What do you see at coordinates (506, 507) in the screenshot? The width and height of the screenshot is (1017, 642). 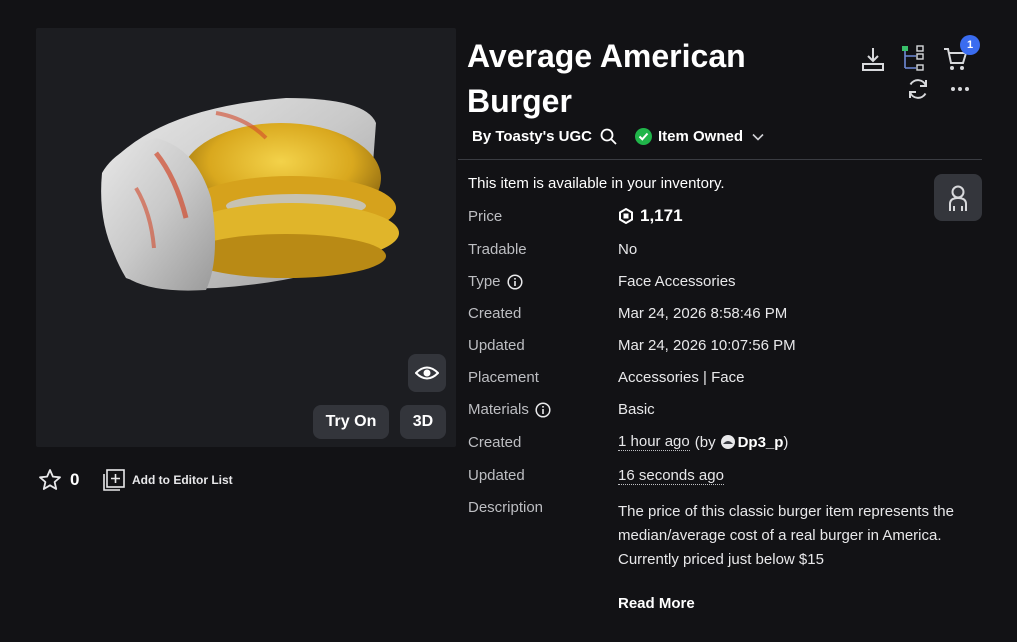 I see `description-label: Description` at bounding box center [506, 507].